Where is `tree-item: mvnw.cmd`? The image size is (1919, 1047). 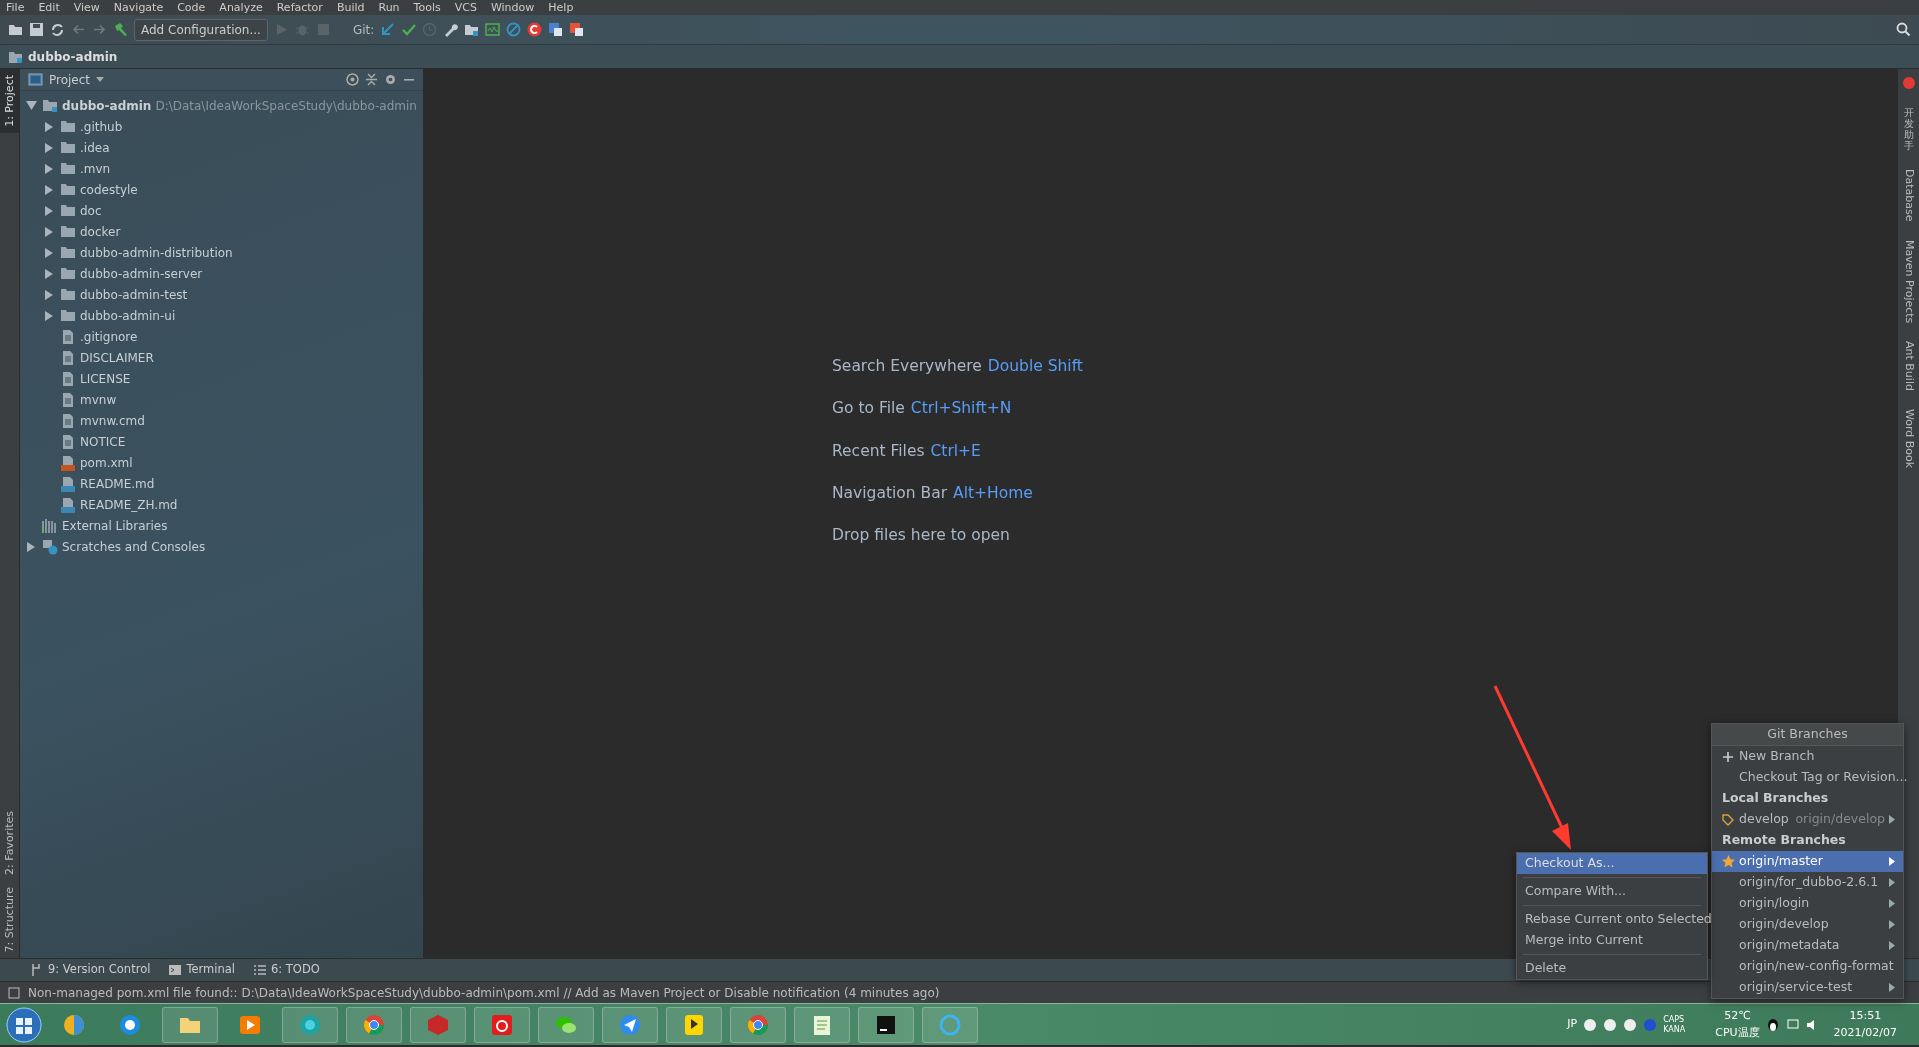 tree-item: mvnw.cmd is located at coordinates (112, 420).